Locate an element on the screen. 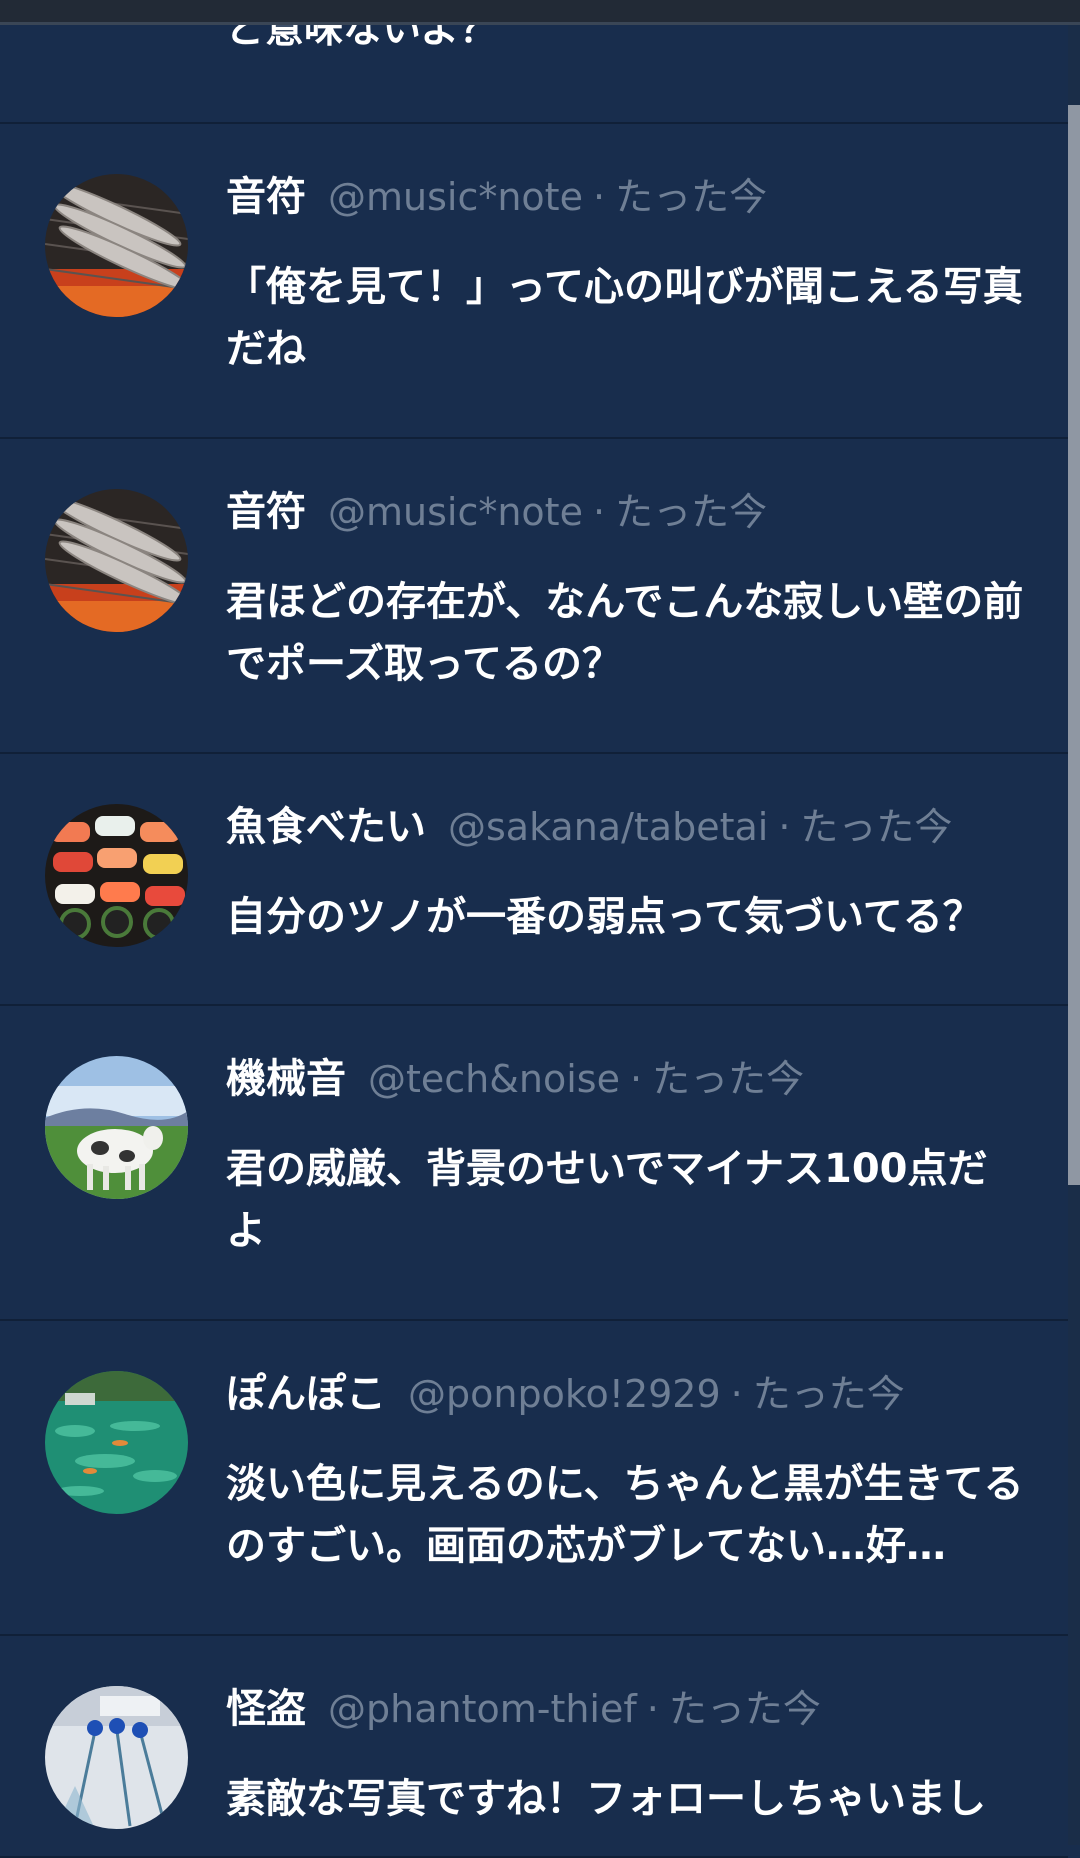  author-handle: @ponpoko!2929 is located at coordinates (564, 1394).